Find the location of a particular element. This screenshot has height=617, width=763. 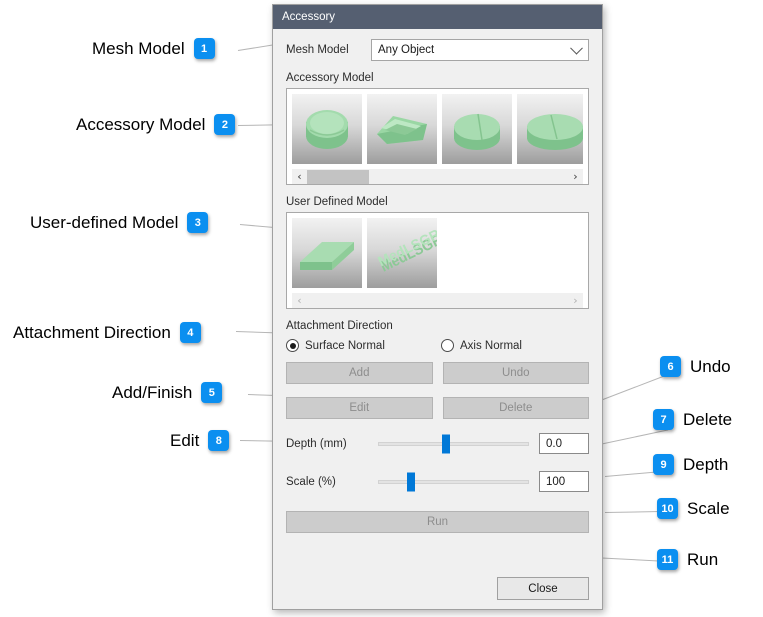

callout-label: Edit is located at coordinates (185, 440).